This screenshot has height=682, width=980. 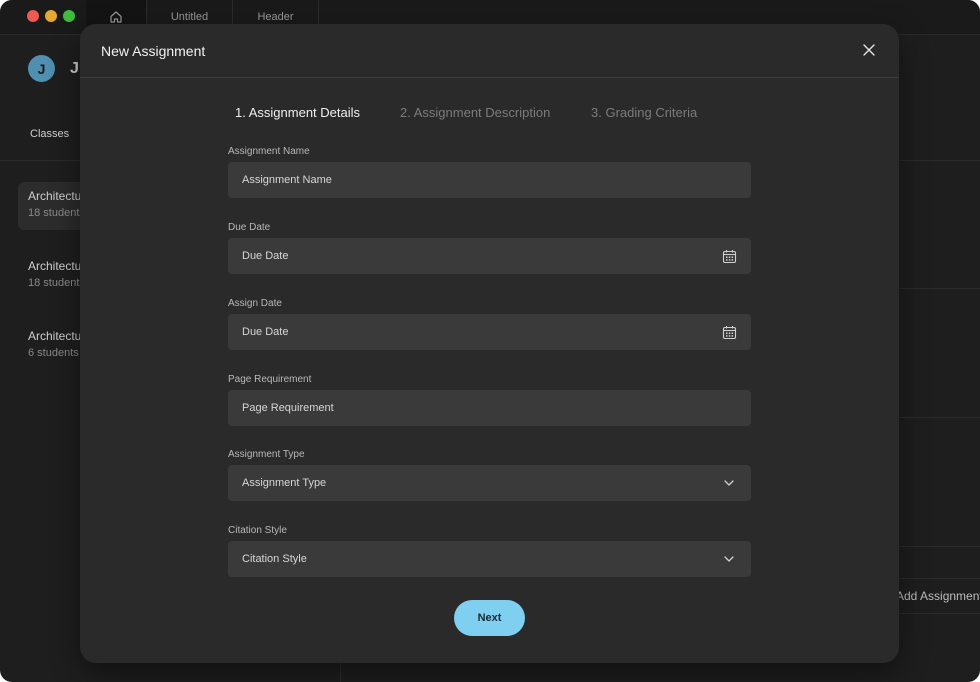 What do you see at coordinates (489, 618) in the screenshot?
I see `next-button: Next` at bounding box center [489, 618].